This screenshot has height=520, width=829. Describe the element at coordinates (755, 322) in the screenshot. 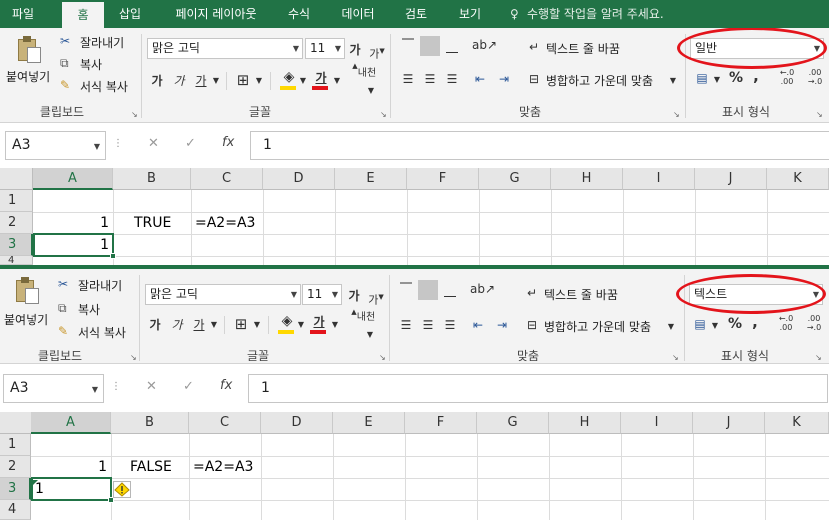

I see `comma-style-button: ,` at that location.